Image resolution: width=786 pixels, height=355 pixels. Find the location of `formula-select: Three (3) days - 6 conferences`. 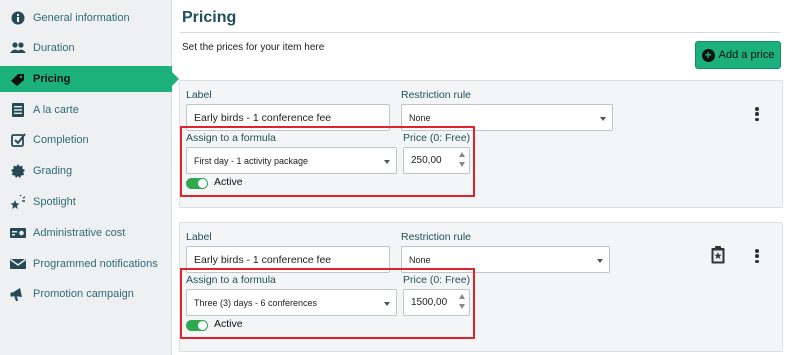

formula-select: Three (3) days - 6 conferences is located at coordinates (291, 302).